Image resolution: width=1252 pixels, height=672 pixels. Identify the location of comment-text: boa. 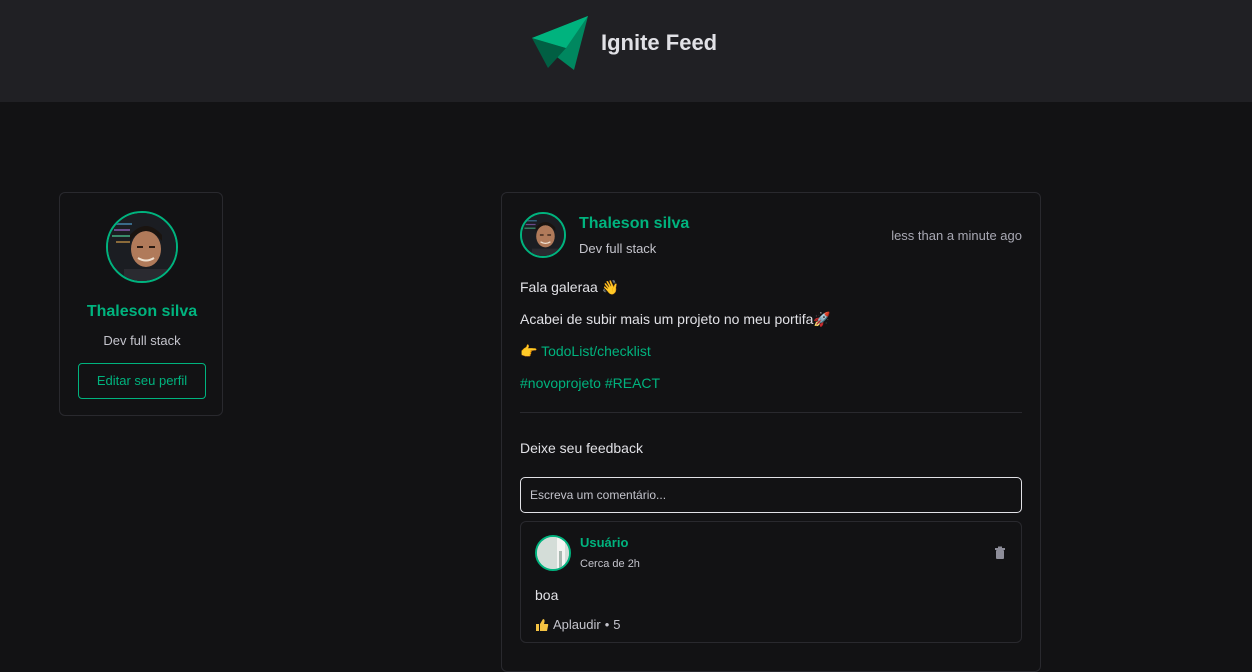
(547, 595).